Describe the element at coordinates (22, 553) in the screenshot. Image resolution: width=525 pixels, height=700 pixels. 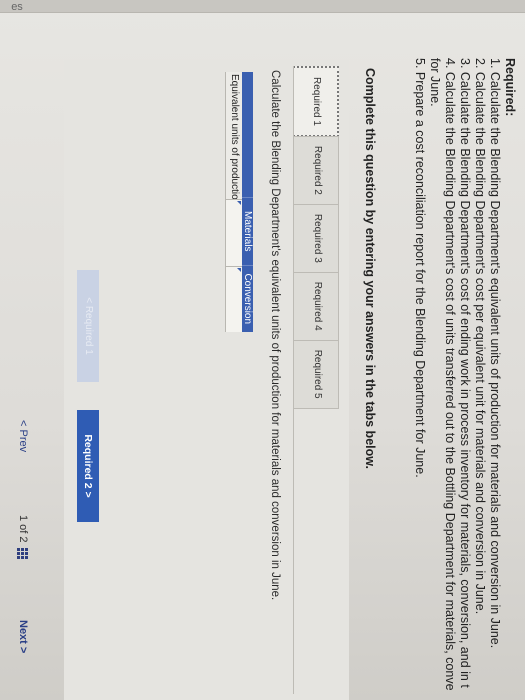
I see `grid-icon` at that location.